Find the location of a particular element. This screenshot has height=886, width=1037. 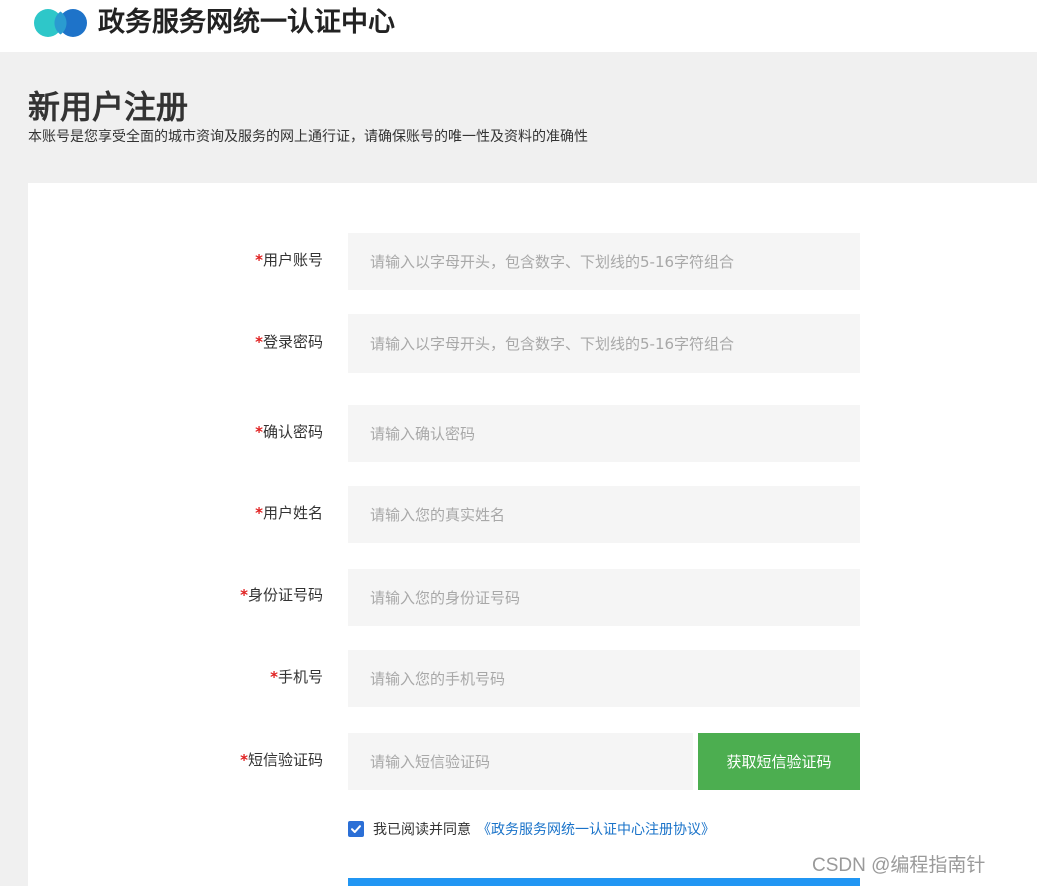

password-input is located at coordinates (604, 343).